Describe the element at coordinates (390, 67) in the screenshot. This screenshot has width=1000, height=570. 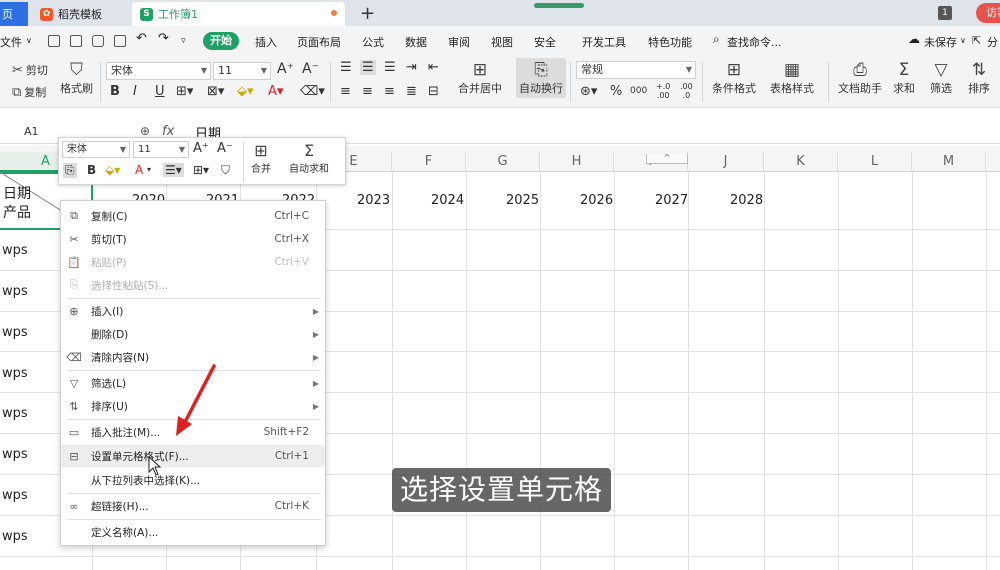
I see `align-bottom-icon: ☰` at that location.